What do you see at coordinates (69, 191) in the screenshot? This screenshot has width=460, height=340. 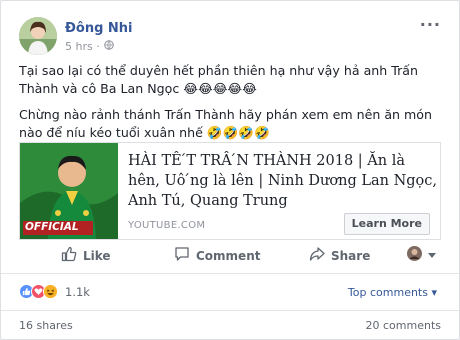 I see `link-thumbnail: OFFICIAL` at bounding box center [69, 191].